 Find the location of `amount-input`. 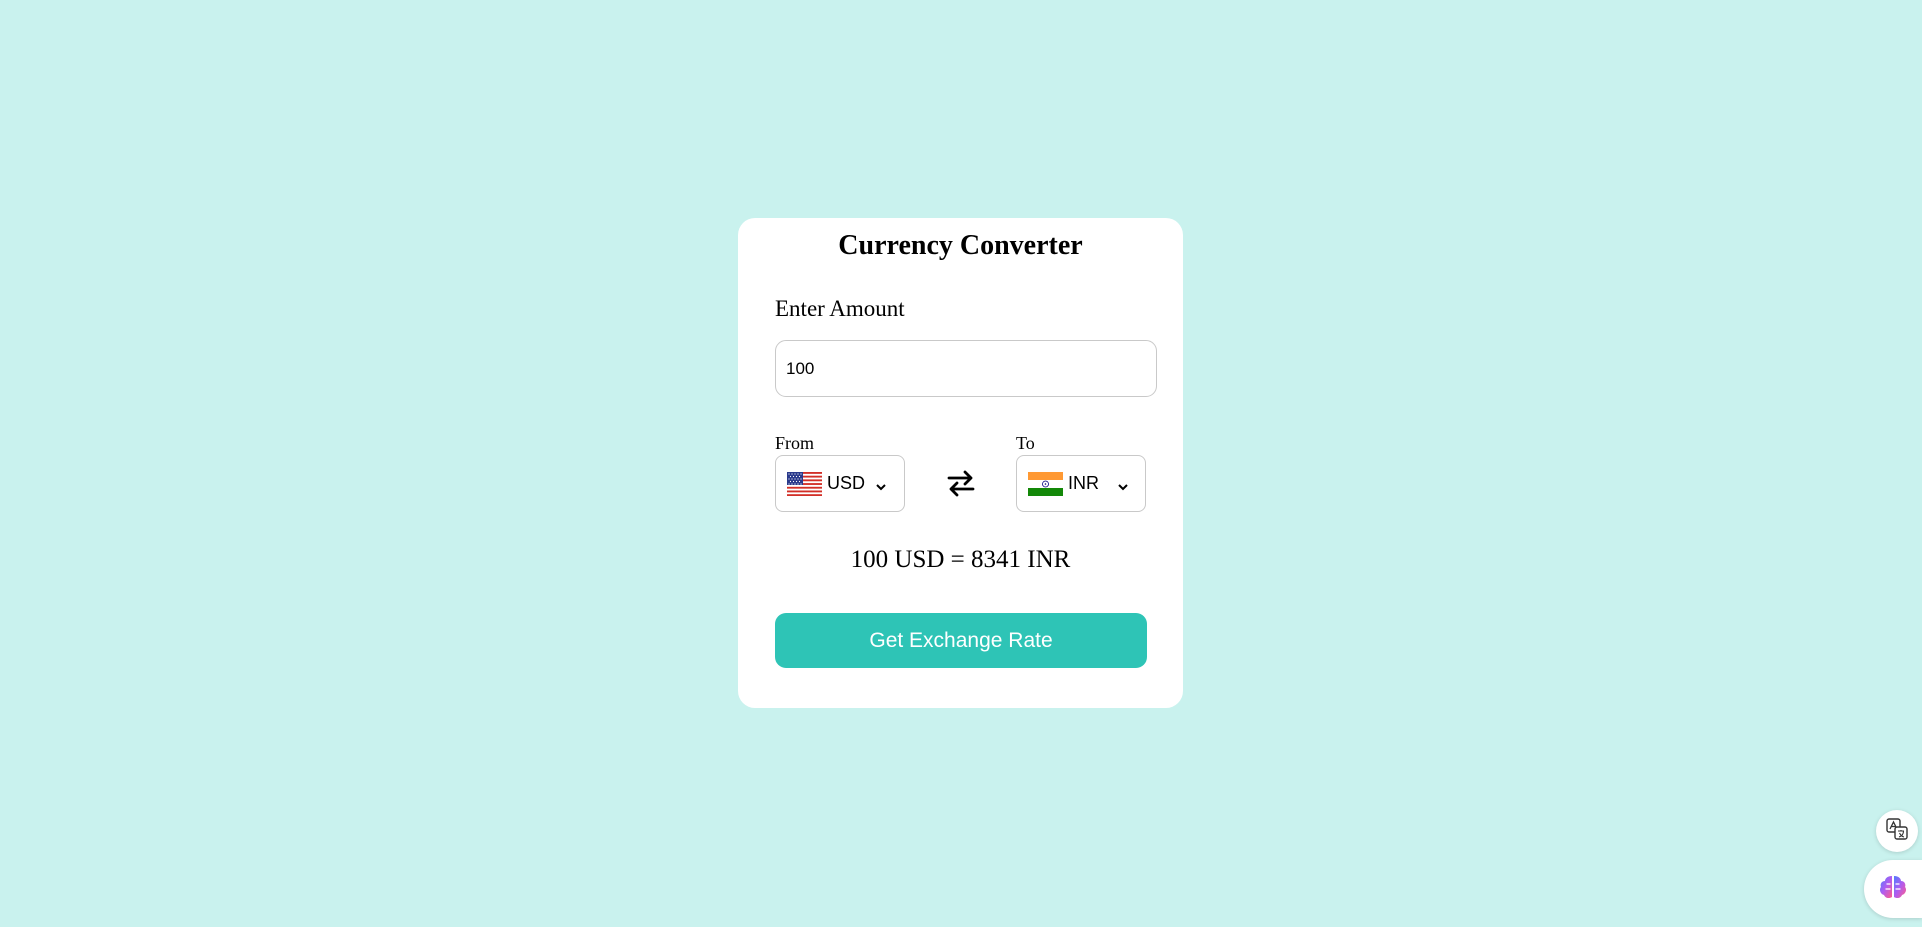

amount-input is located at coordinates (966, 368).